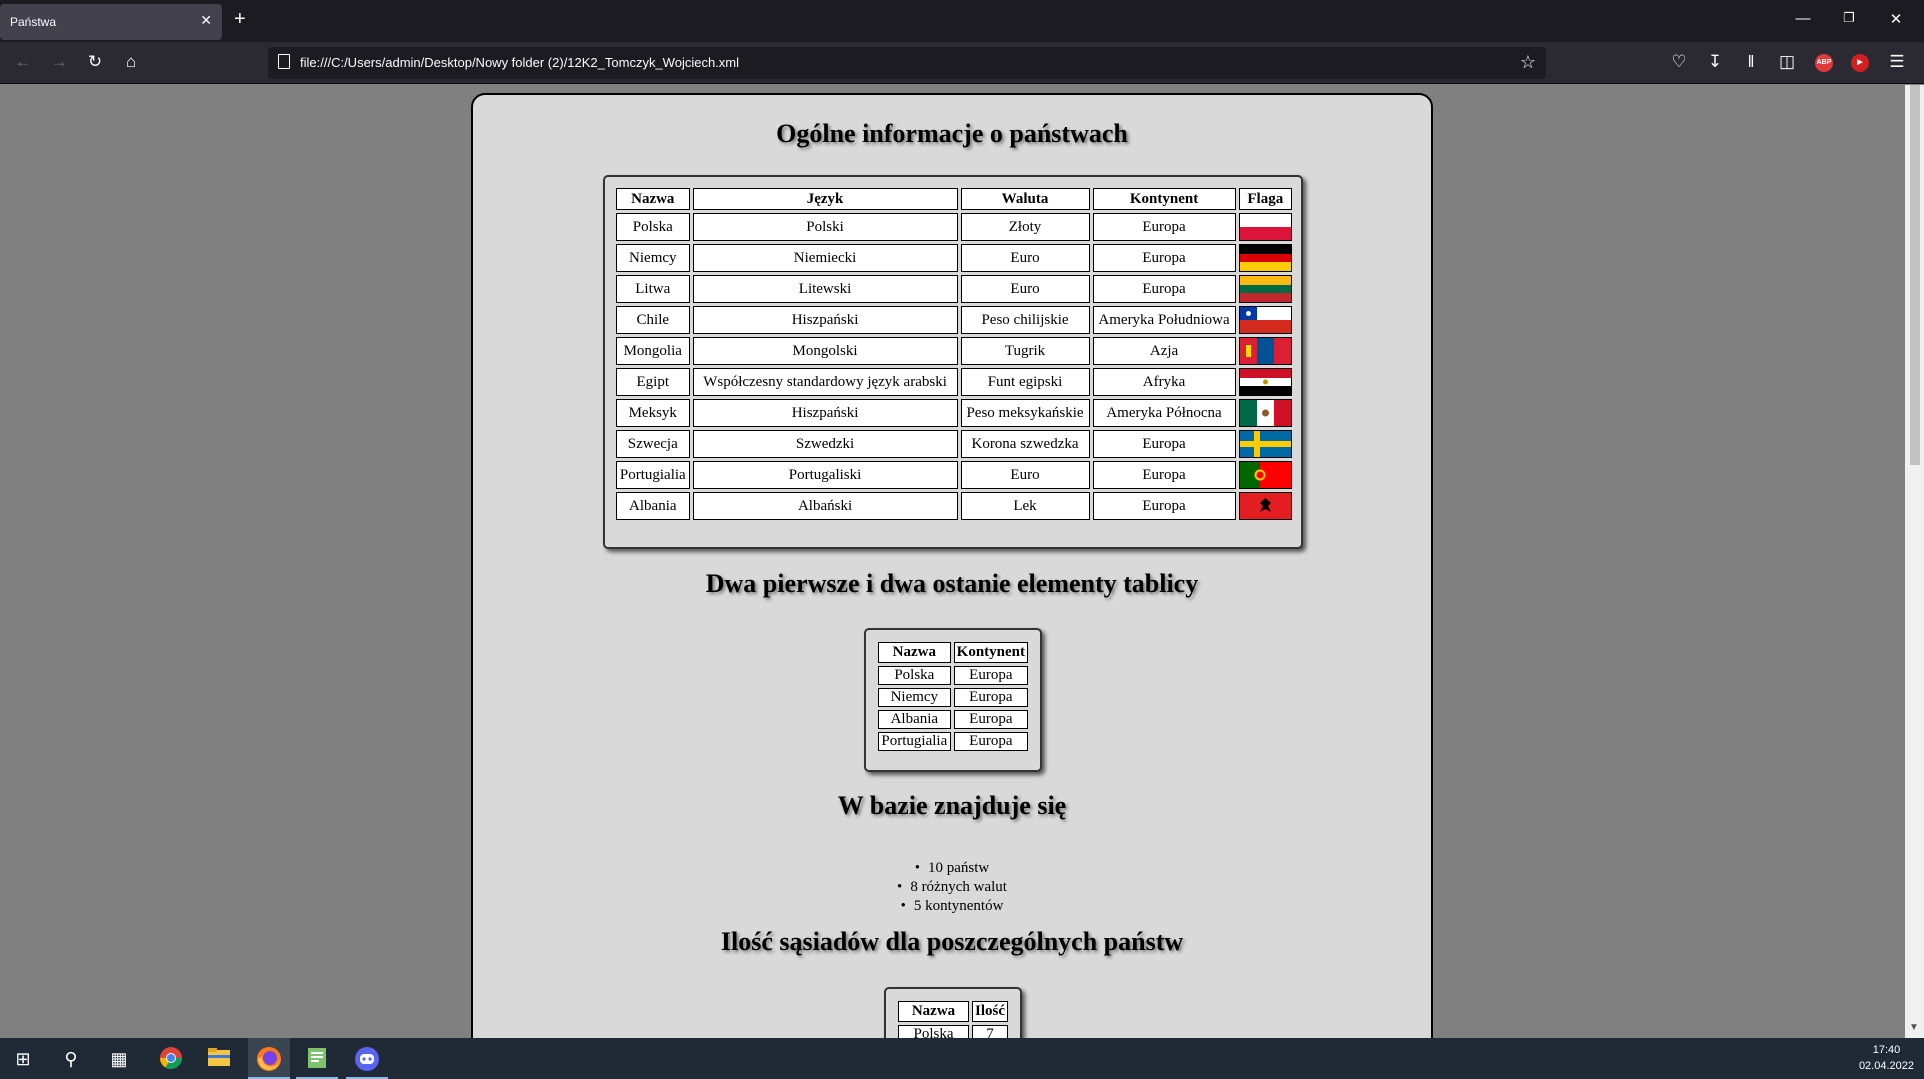  I want to click on minimize-button: —, so click(1803, 18).